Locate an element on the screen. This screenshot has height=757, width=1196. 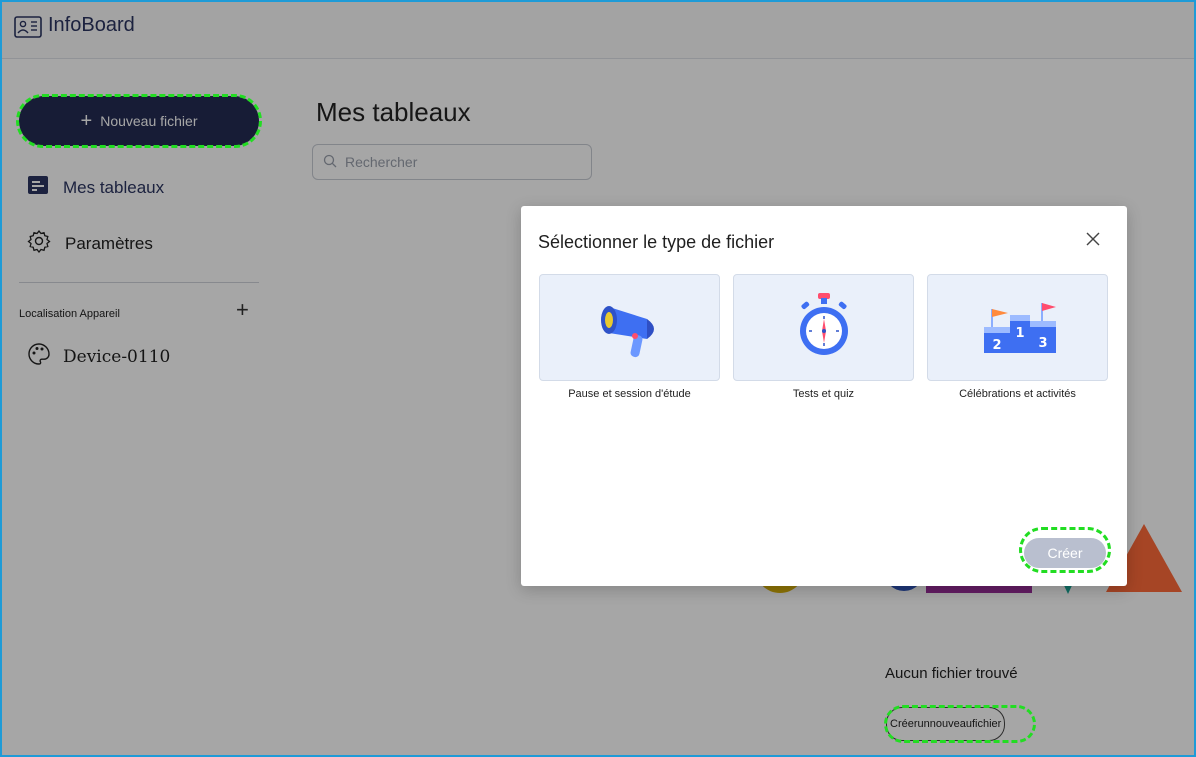
file-type-tile: 2 1 3 is located at coordinates (1017, 327).